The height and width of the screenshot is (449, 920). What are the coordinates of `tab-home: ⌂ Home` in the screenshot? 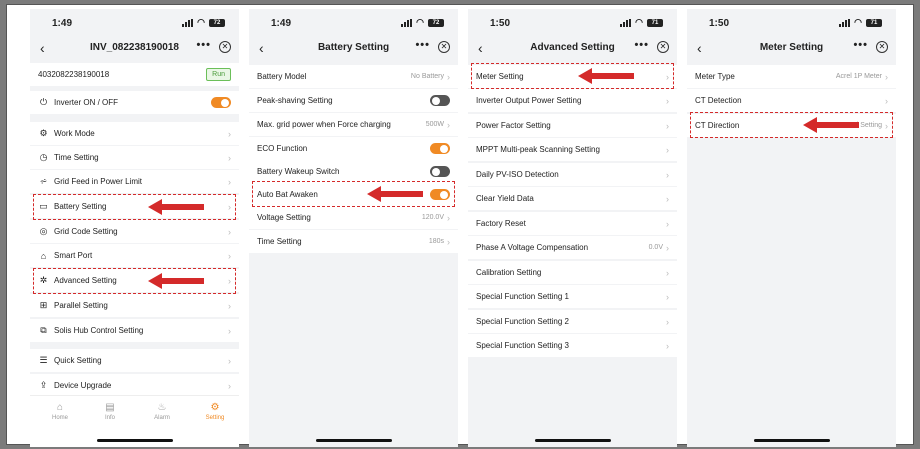 It's located at (60, 411).